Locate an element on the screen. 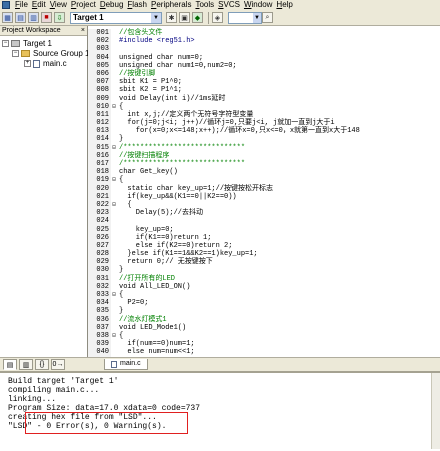 The height and width of the screenshot is (451, 440). code-line: 038 ⊟{ is located at coordinates (264, 336).